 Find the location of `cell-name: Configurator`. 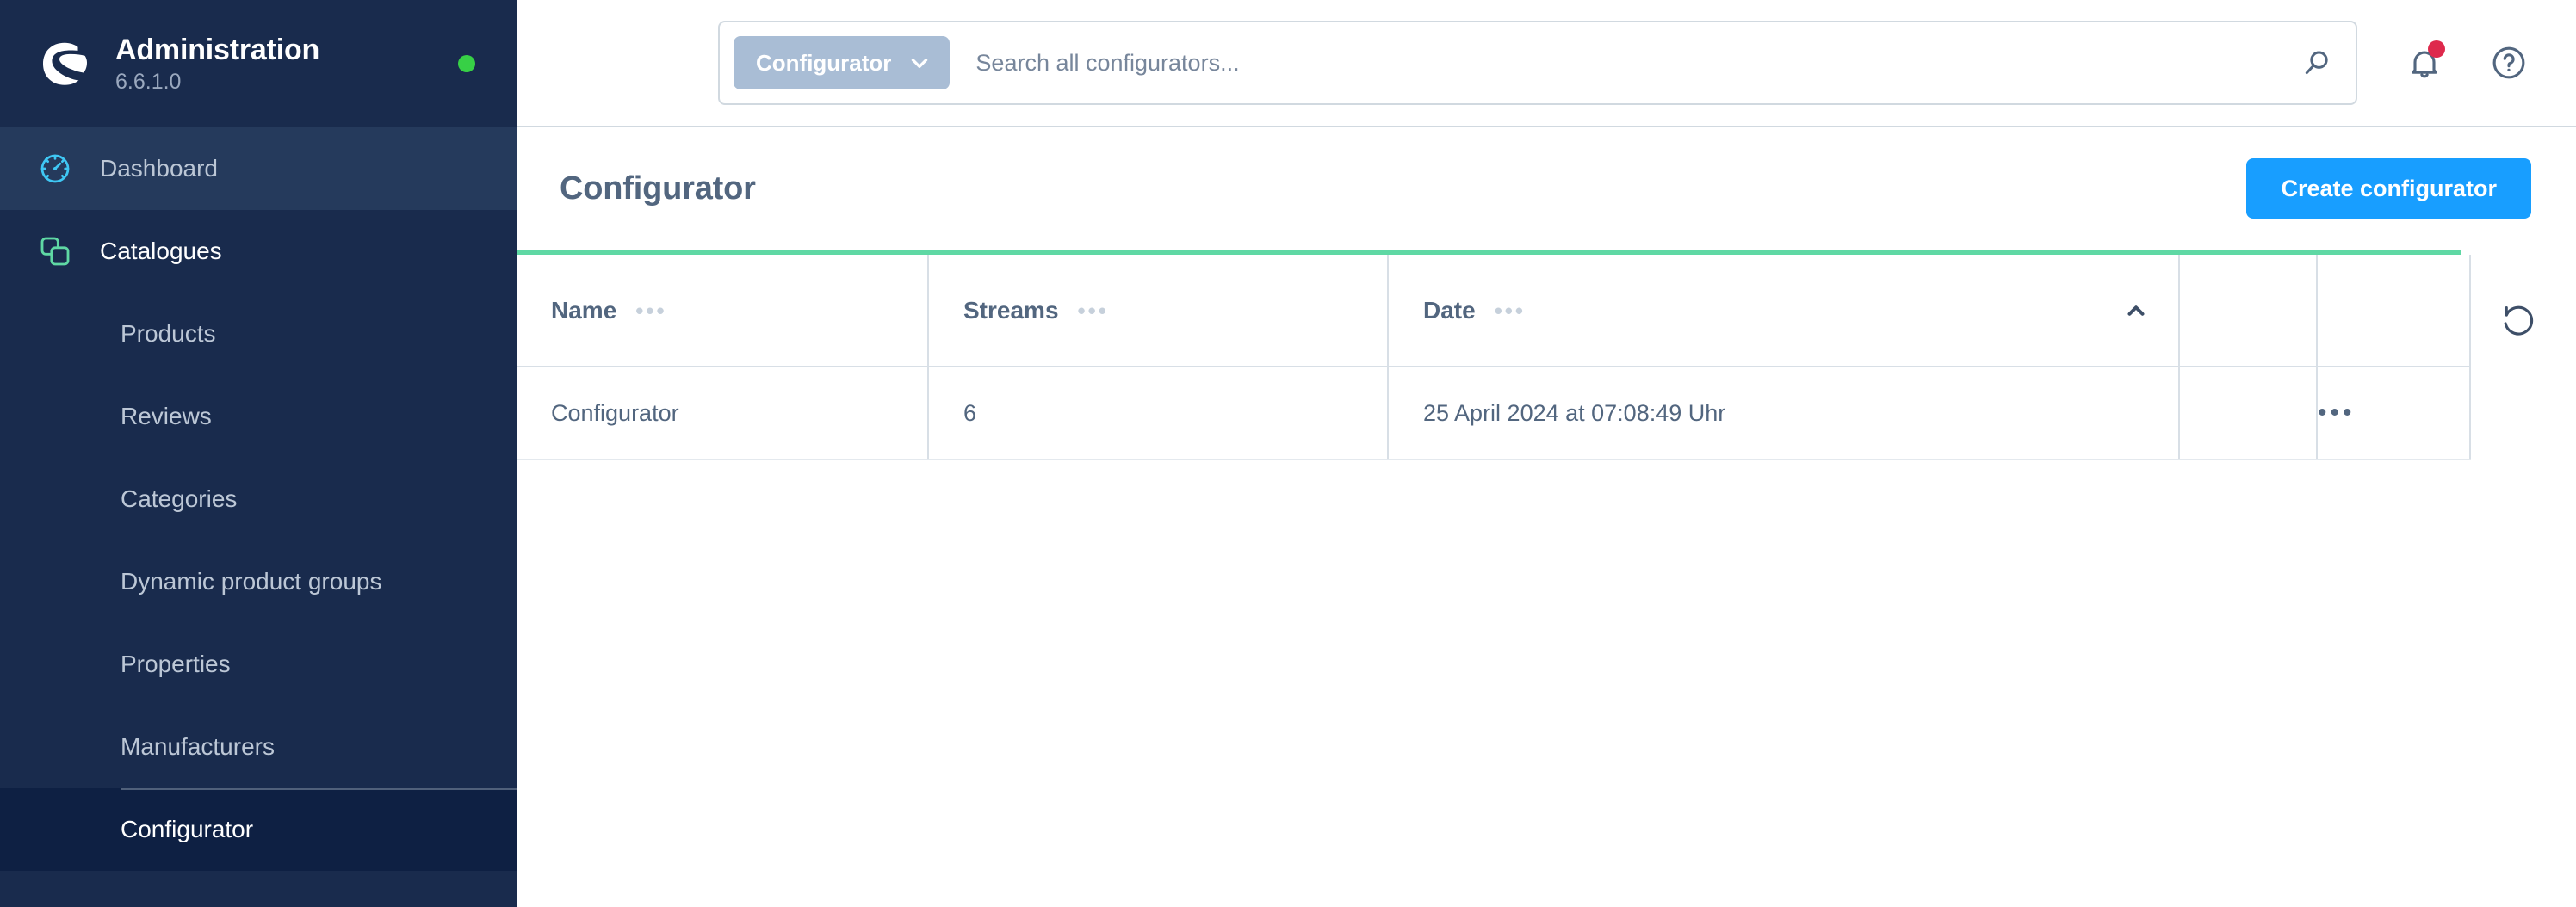

cell-name: Configurator is located at coordinates (723, 413).